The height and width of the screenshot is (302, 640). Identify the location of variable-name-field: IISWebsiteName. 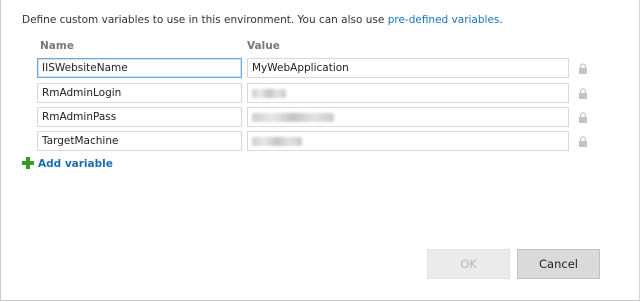
(139, 68).